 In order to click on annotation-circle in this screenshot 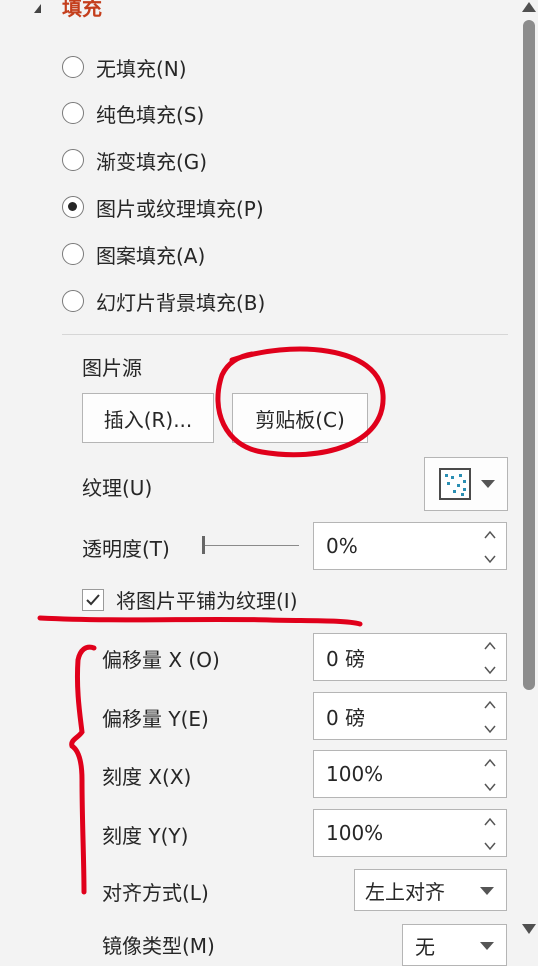, I will do `click(300, 402)`.